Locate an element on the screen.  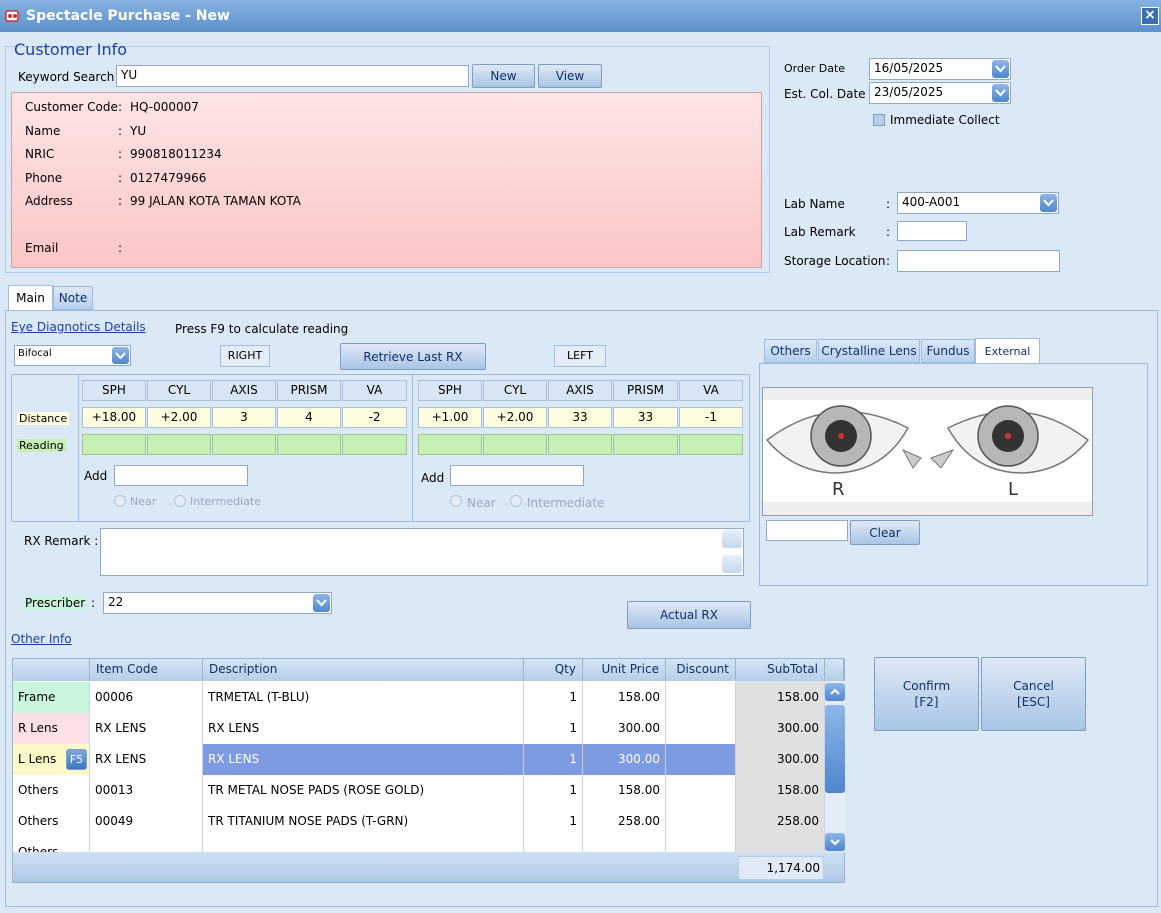
rx-remark-label: RX Remark : is located at coordinates (61, 541).